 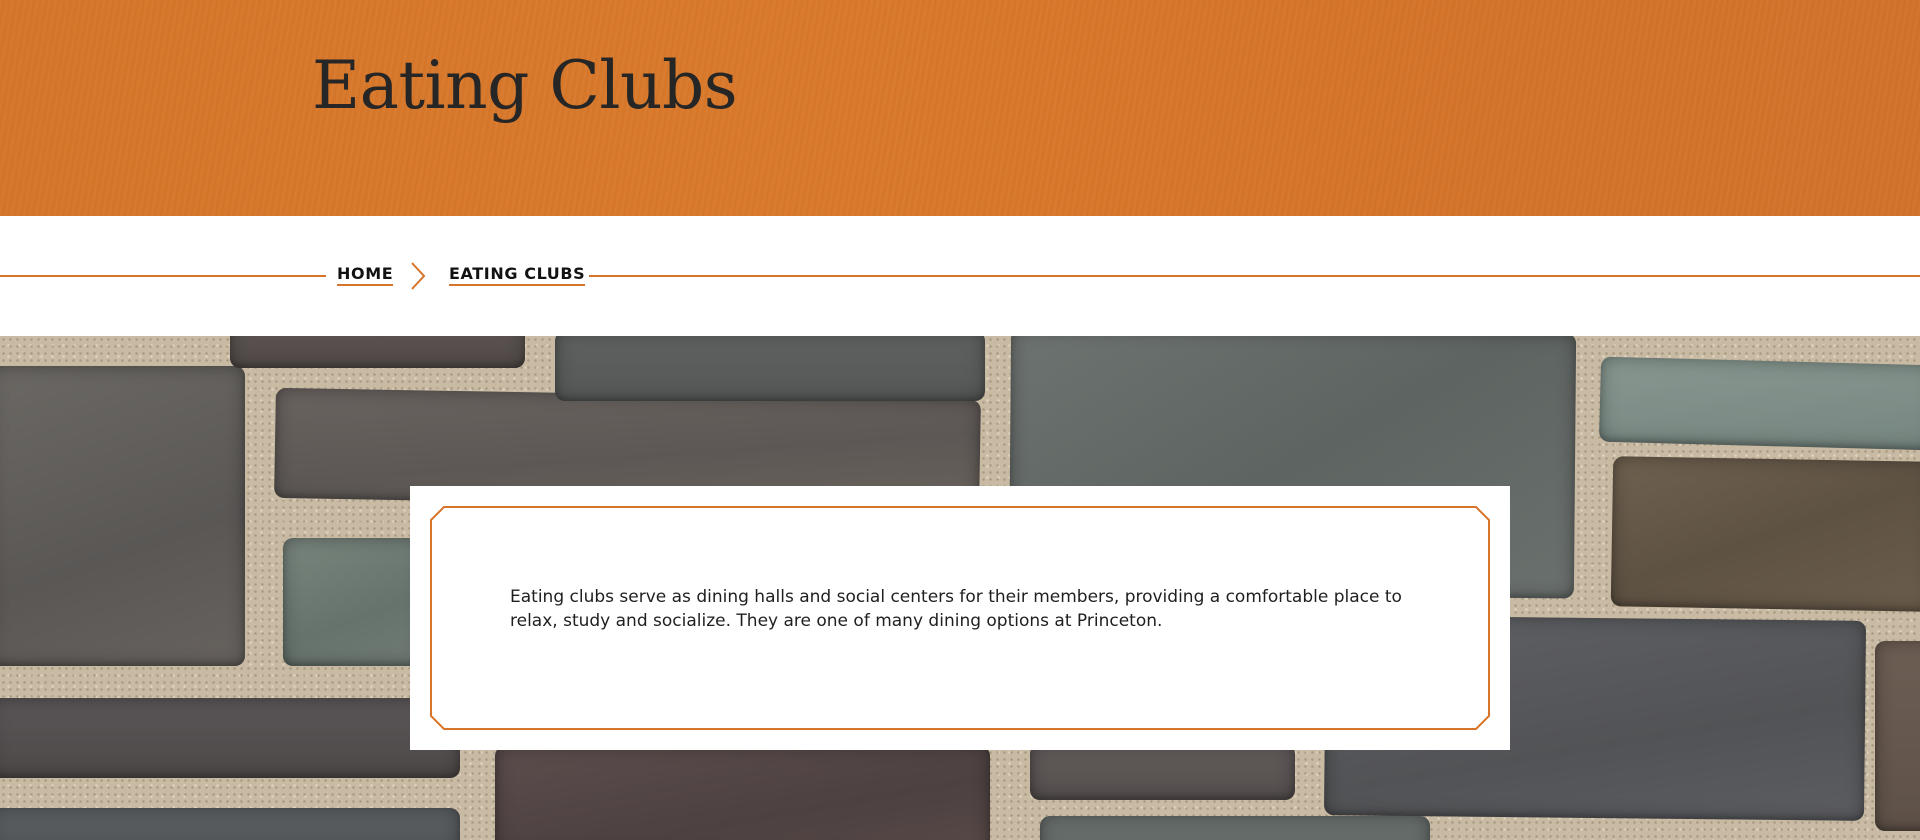 I want to click on breadcrumb-rule-left, so click(x=163, y=276).